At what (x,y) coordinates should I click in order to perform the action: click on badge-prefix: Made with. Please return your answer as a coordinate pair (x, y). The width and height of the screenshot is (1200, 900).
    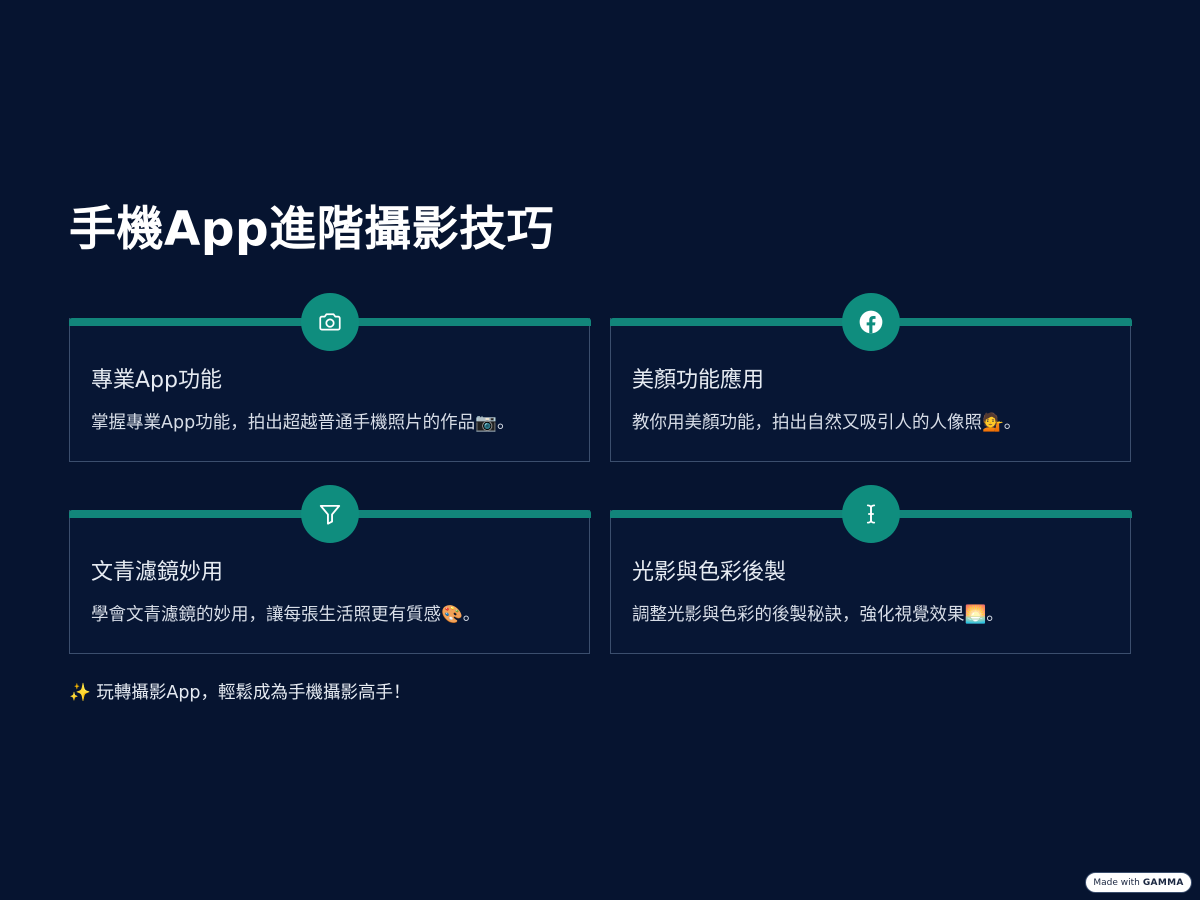
    Looking at the image, I should click on (1116, 882).